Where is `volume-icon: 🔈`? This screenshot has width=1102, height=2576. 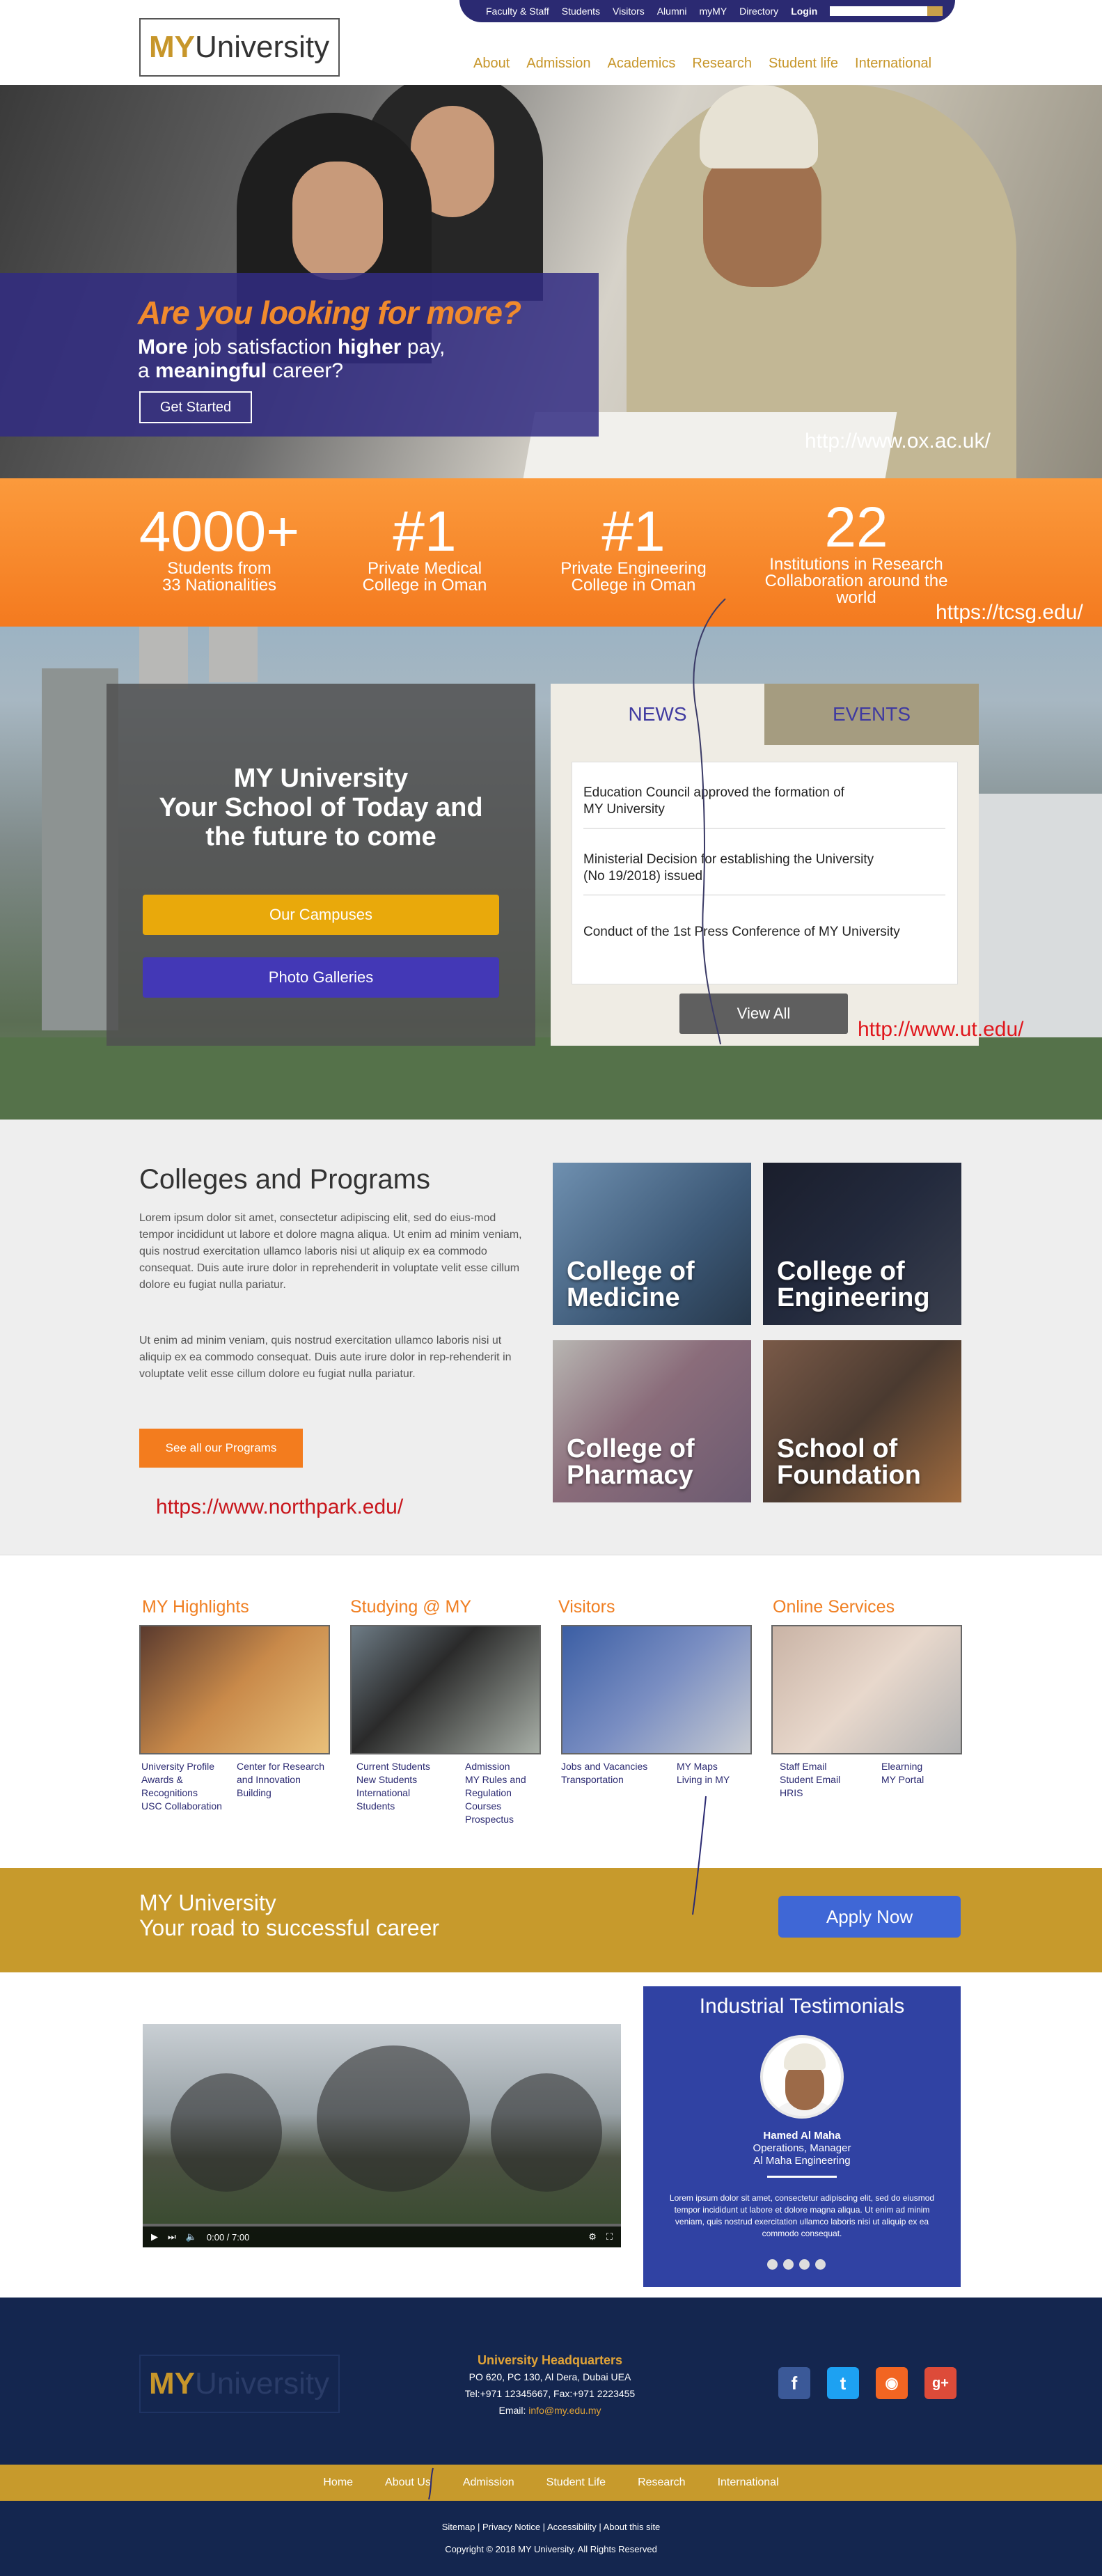
volume-icon: 🔈 is located at coordinates (191, 2237).